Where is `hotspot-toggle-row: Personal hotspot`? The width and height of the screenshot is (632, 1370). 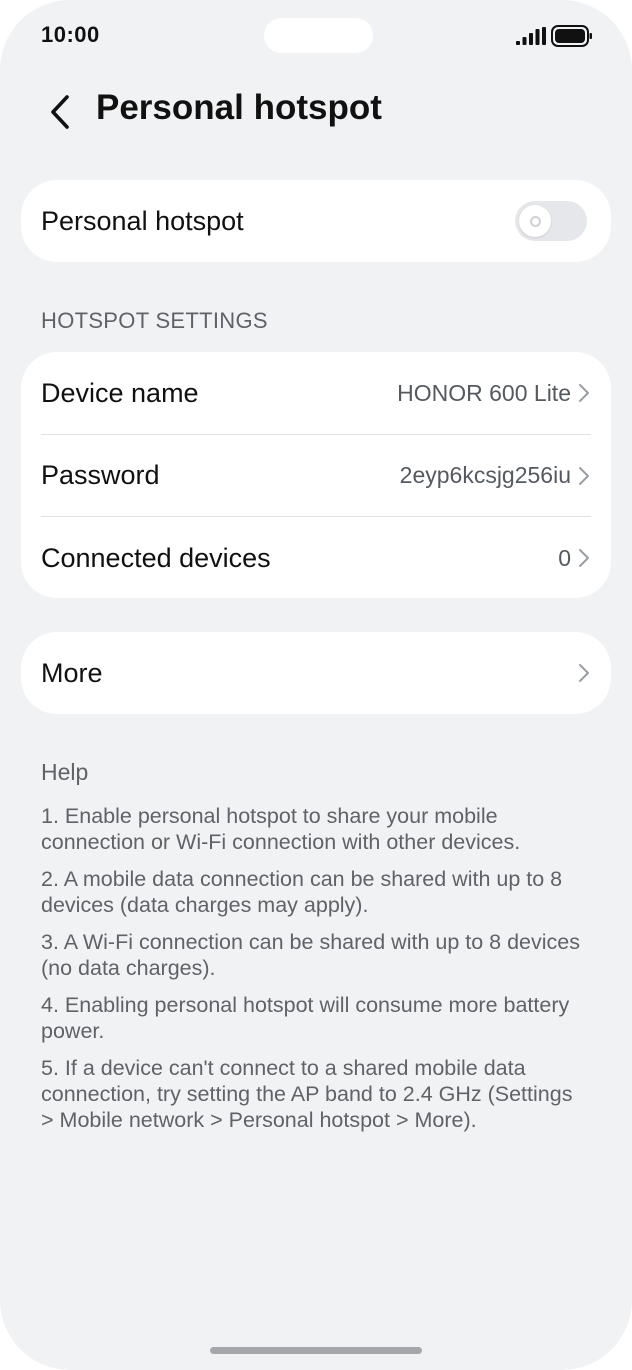 hotspot-toggle-row: Personal hotspot is located at coordinates (316, 221).